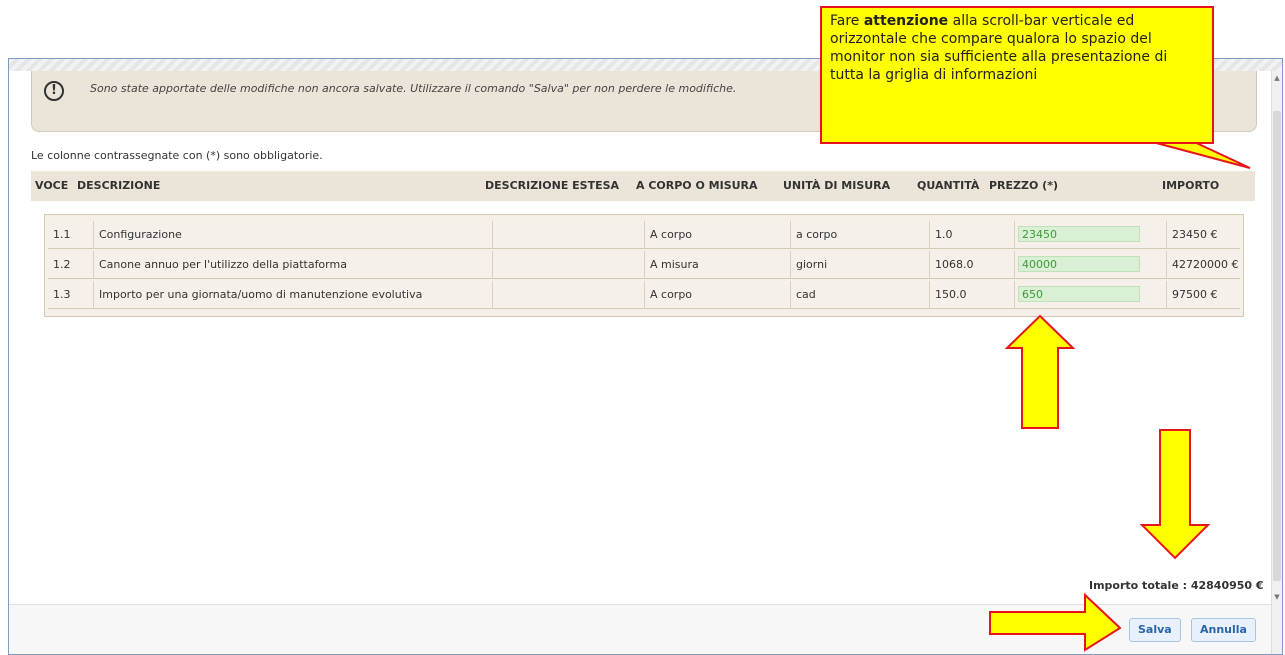 The height and width of the screenshot is (655, 1285). I want to click on column-header-descrizione-estesa: DESCRIZIONE ESTESA, so click(552, 186).